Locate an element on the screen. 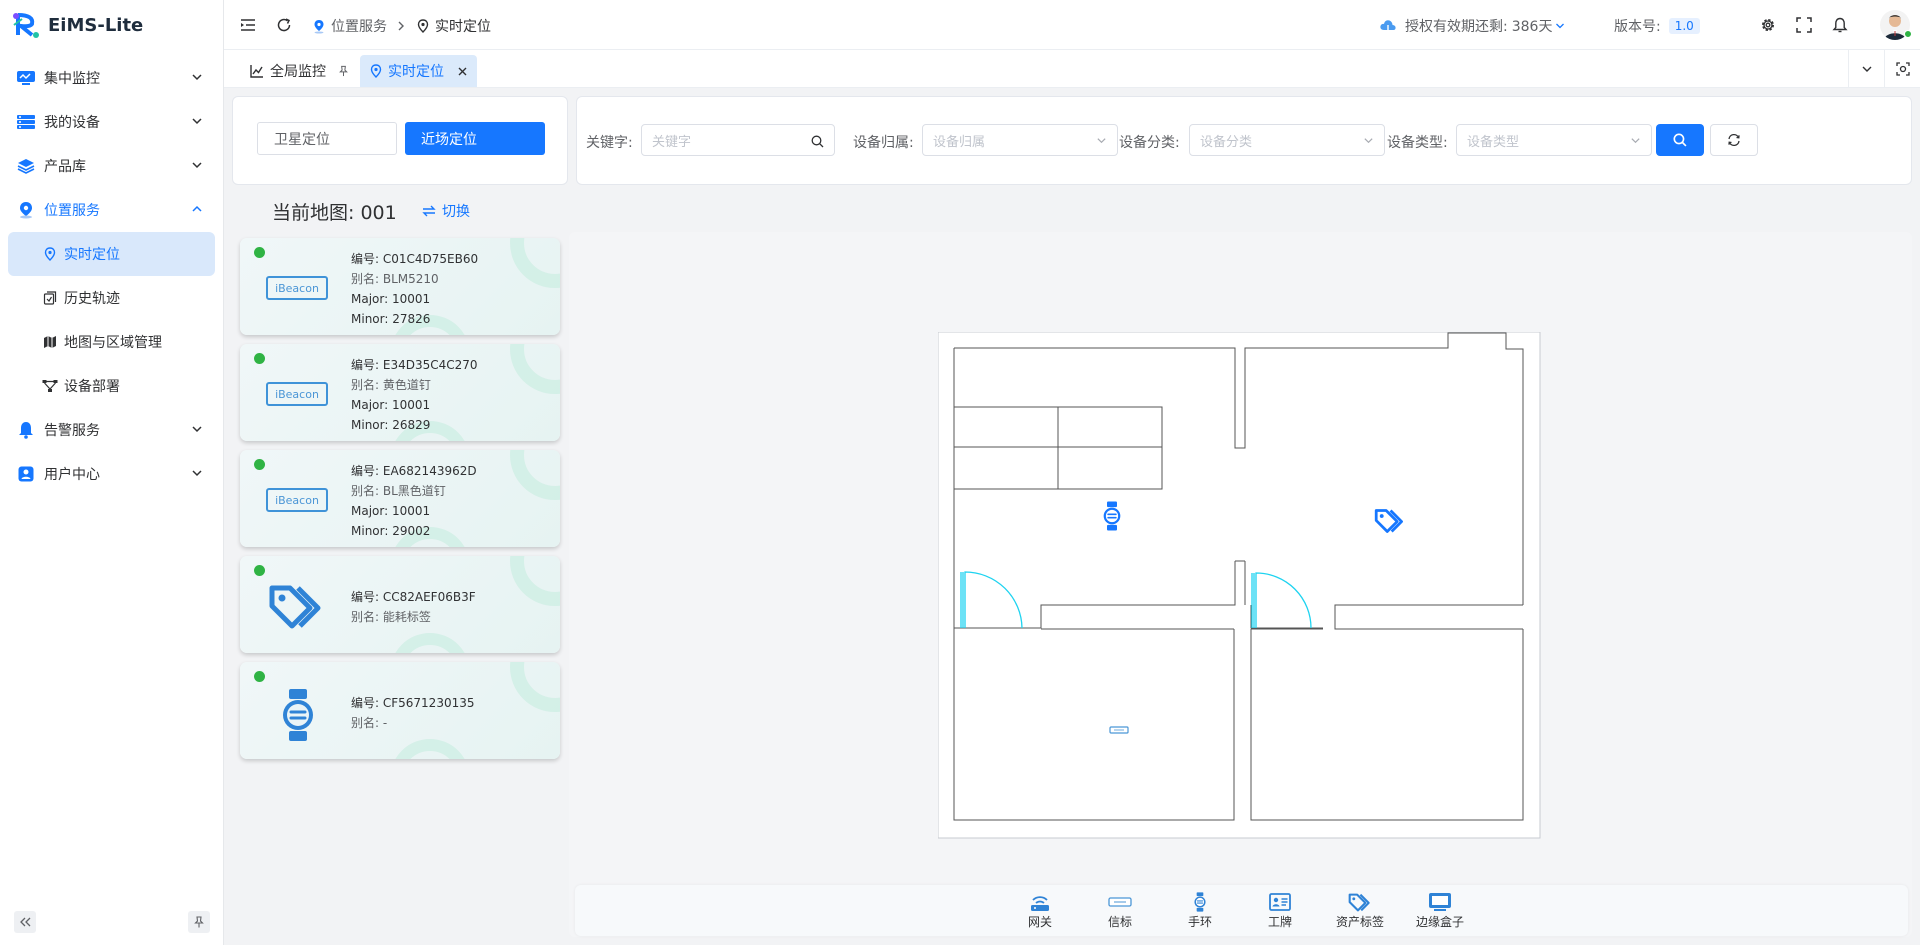  license-info: 授权有效期还剩: 386天 is located at coordinates (1472, 26).